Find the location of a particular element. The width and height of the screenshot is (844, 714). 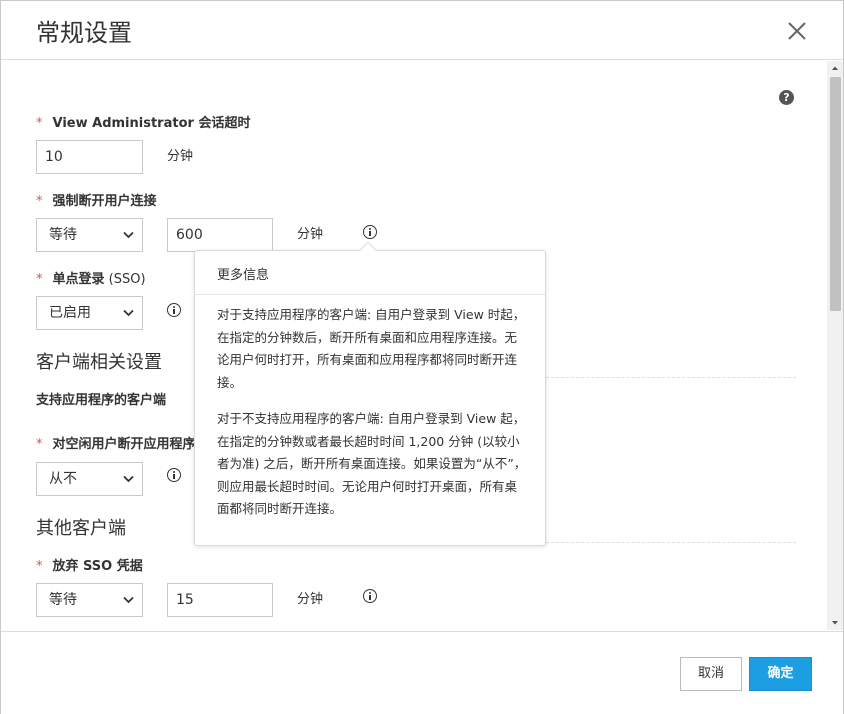

dialog-header: 常规设置 is located at coordinates (422, 30).